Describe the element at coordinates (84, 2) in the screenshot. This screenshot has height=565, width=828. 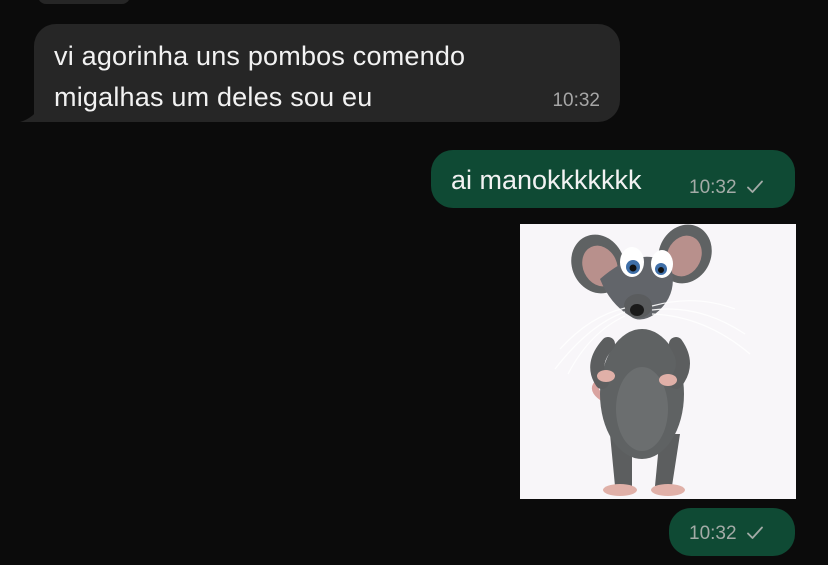
I see `previous-message-bubble-edge` at that location.